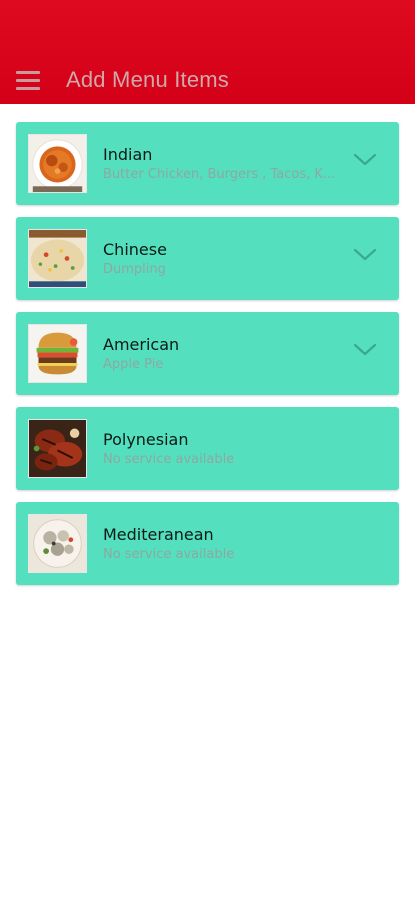 This screenshot has width=415, height=900. What do you see at coordinates (158, 534) in the screenshot?
I see `category-name: Mediteranean` at bounding box center [158, 534].